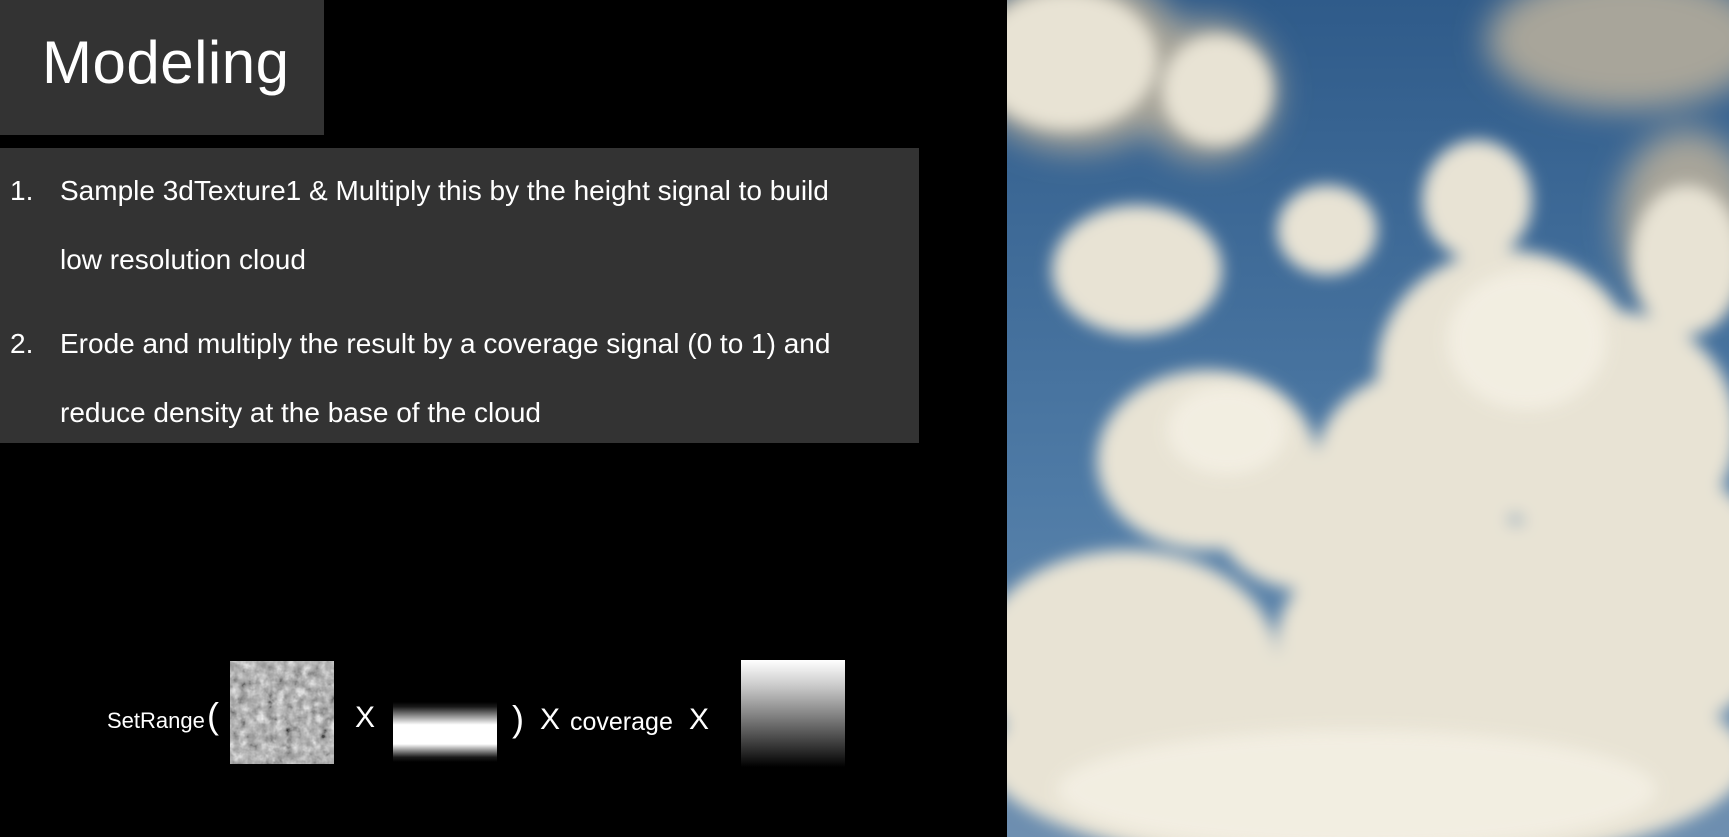  What do you see at coordinates (550, 719) in the screenshot?
I see `formula-times-2: X` at bounding box center [550, 719].